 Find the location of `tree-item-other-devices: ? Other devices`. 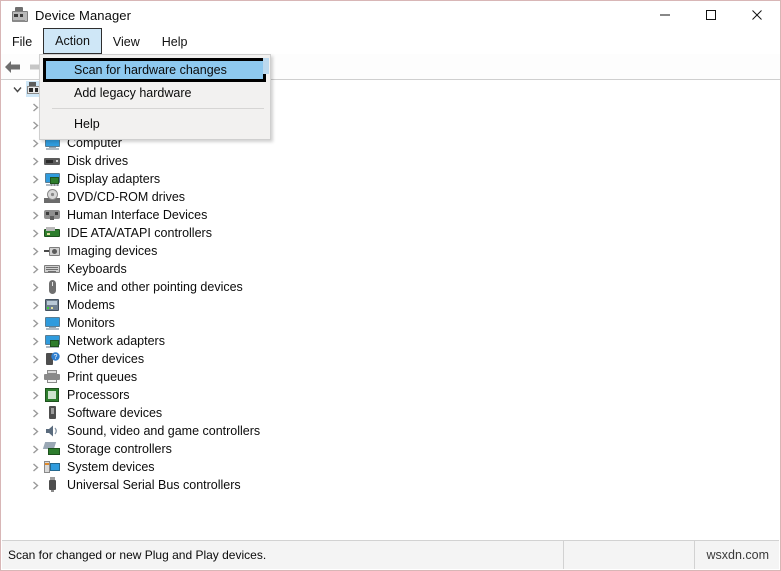

tree-item-other-devices: ? Other devices is located at coordinates (390, 359).